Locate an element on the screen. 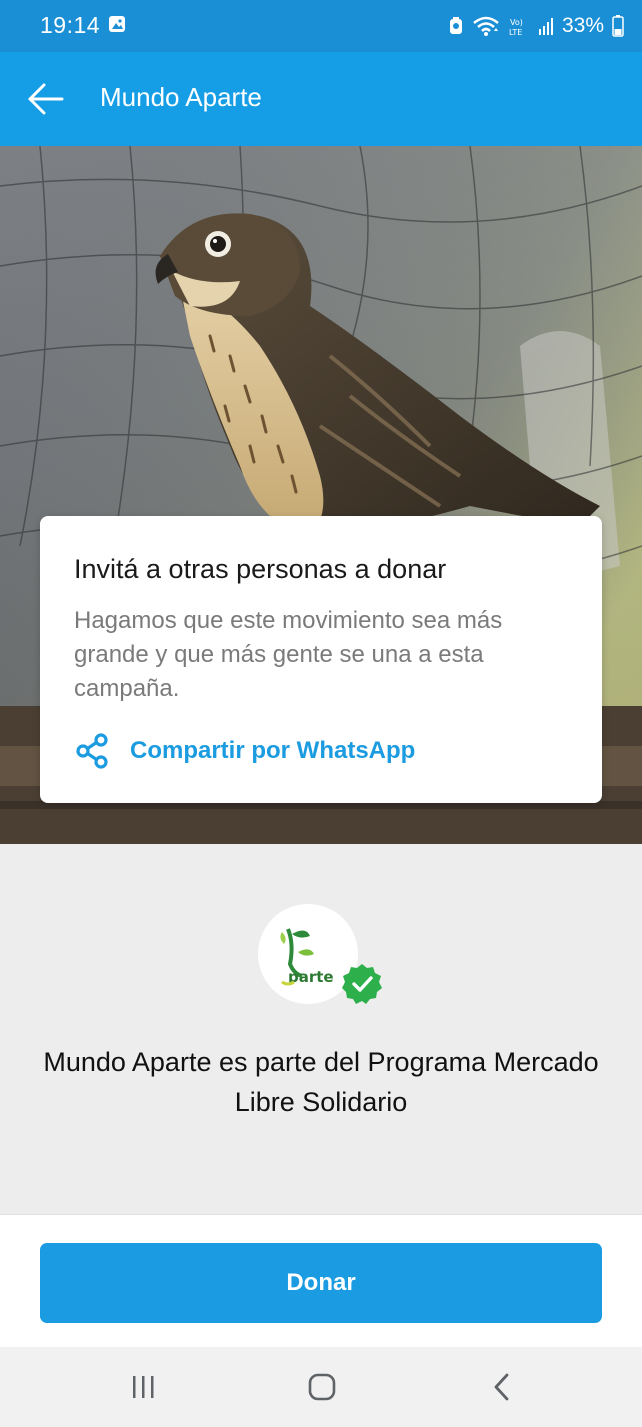 This screenshot has height=1427, width=642. volte-icon: Vo) LTE is located at coordinates (519, 26).